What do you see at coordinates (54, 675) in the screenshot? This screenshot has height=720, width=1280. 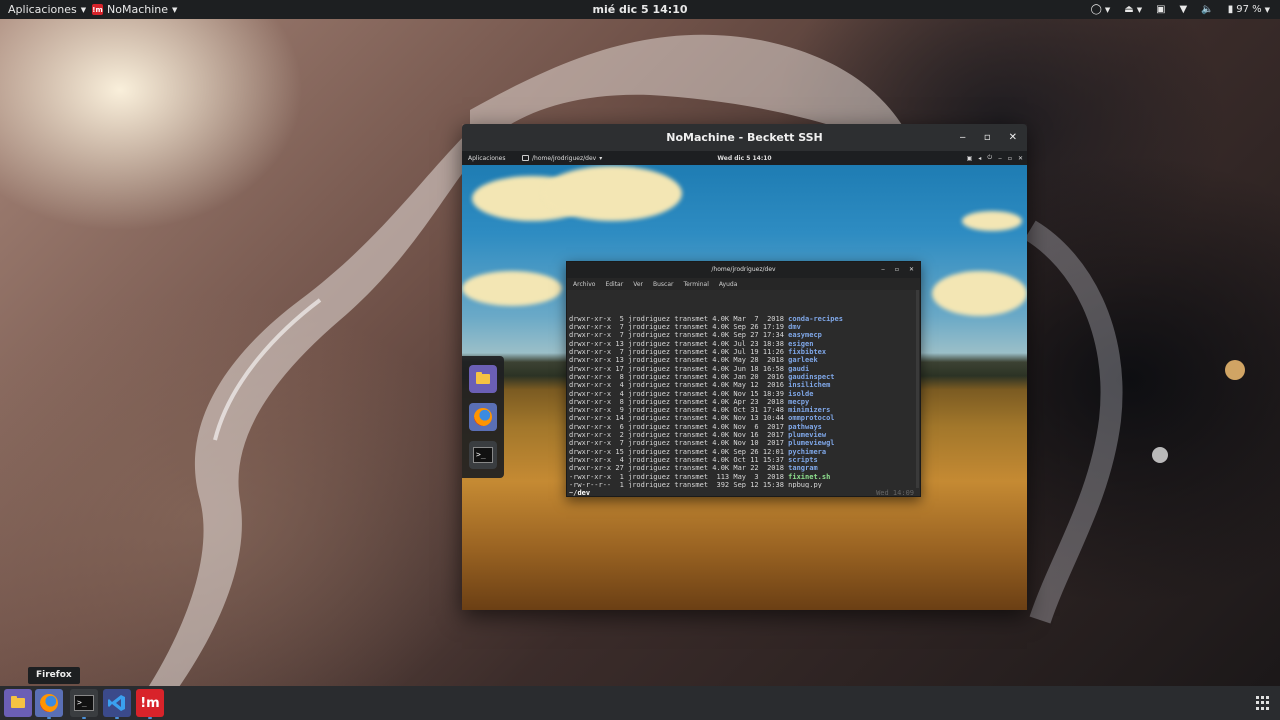 I see `tooltip: Firefox` at bounding box center [54, 675].